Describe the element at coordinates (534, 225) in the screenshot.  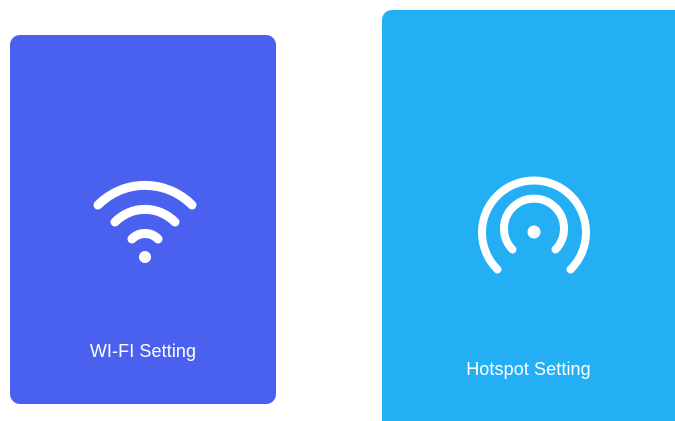
I see `hotspot-icon` at that location.